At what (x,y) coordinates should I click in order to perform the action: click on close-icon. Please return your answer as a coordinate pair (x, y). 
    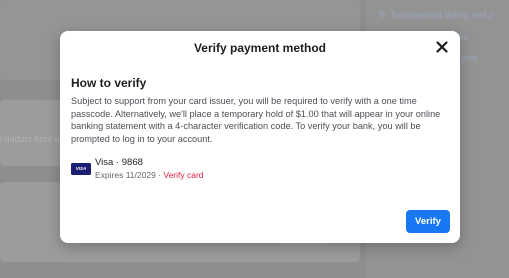
    Looking at the image, I should click on (442, 47).